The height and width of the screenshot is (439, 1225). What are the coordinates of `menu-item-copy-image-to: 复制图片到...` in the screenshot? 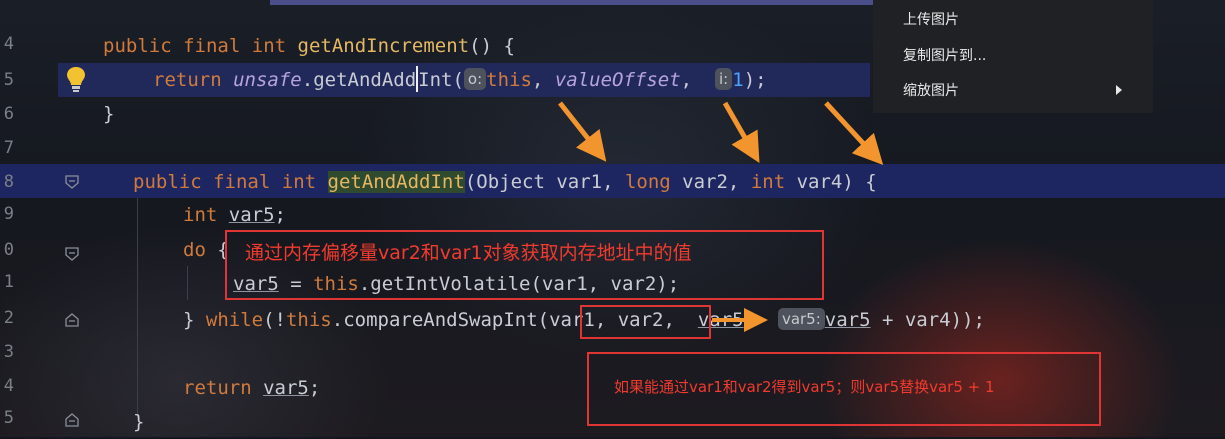 It's located at (944, 56).